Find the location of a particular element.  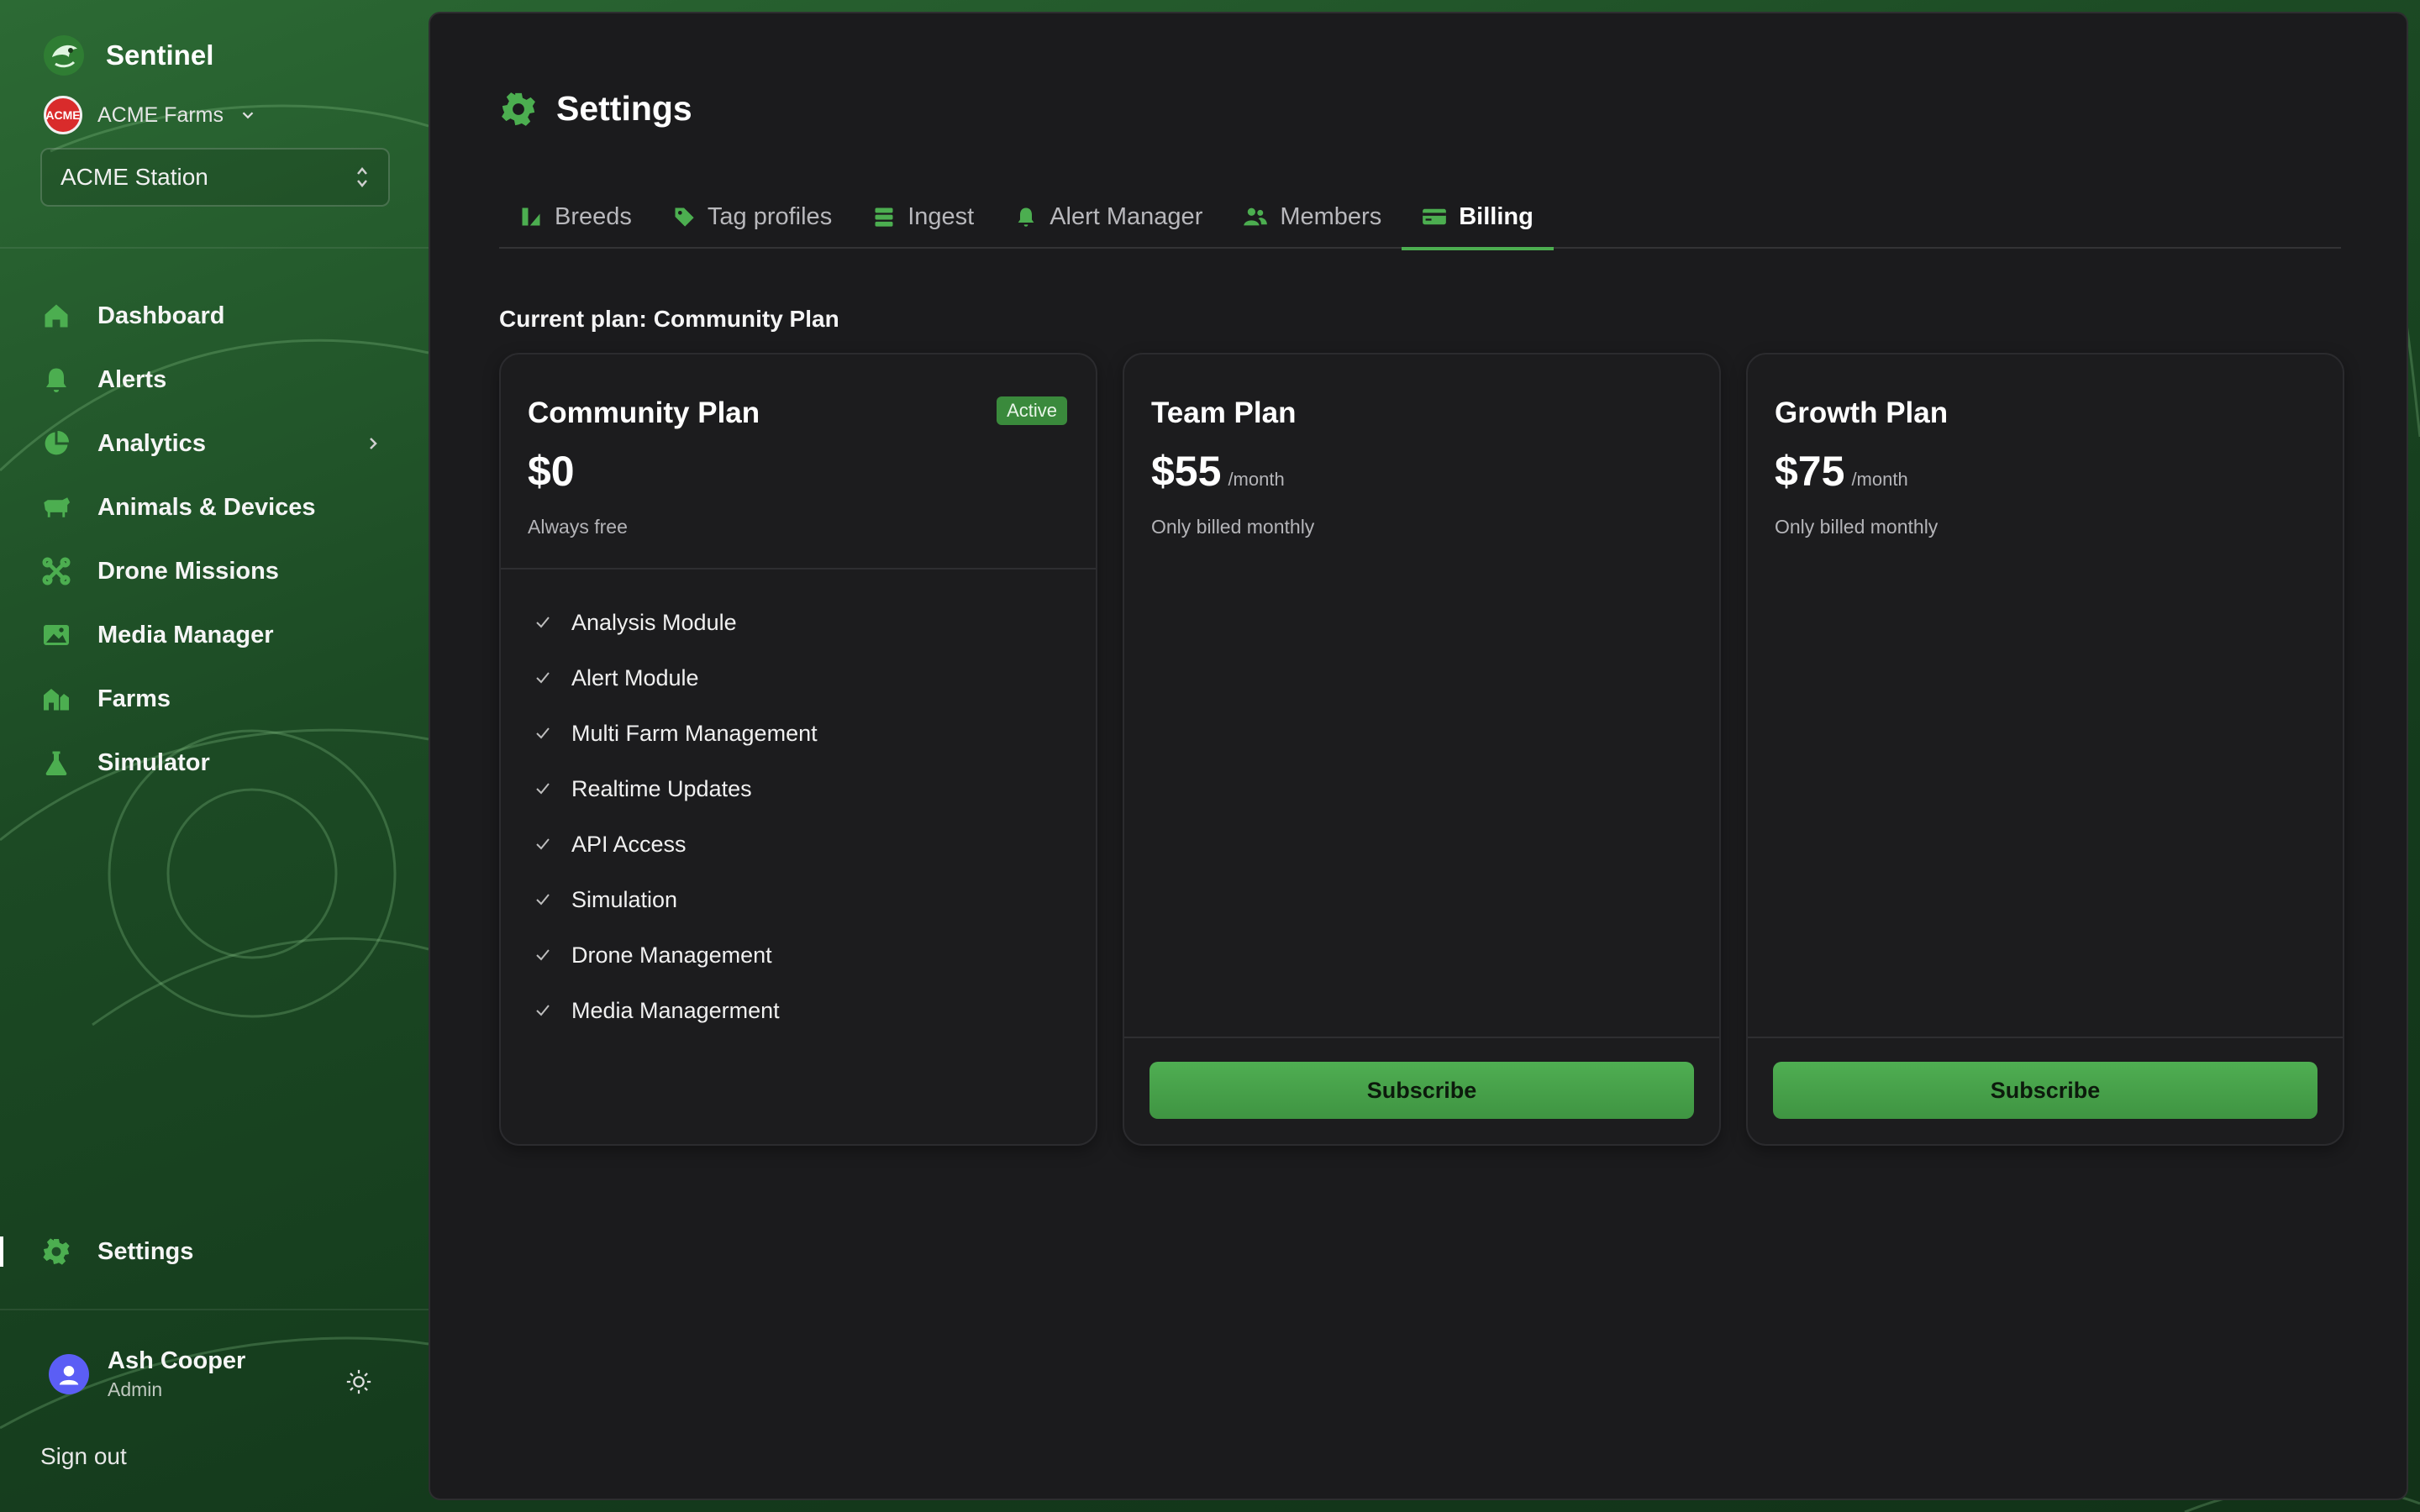

plan-name: Community Plan is located at coordinates (644, 412).